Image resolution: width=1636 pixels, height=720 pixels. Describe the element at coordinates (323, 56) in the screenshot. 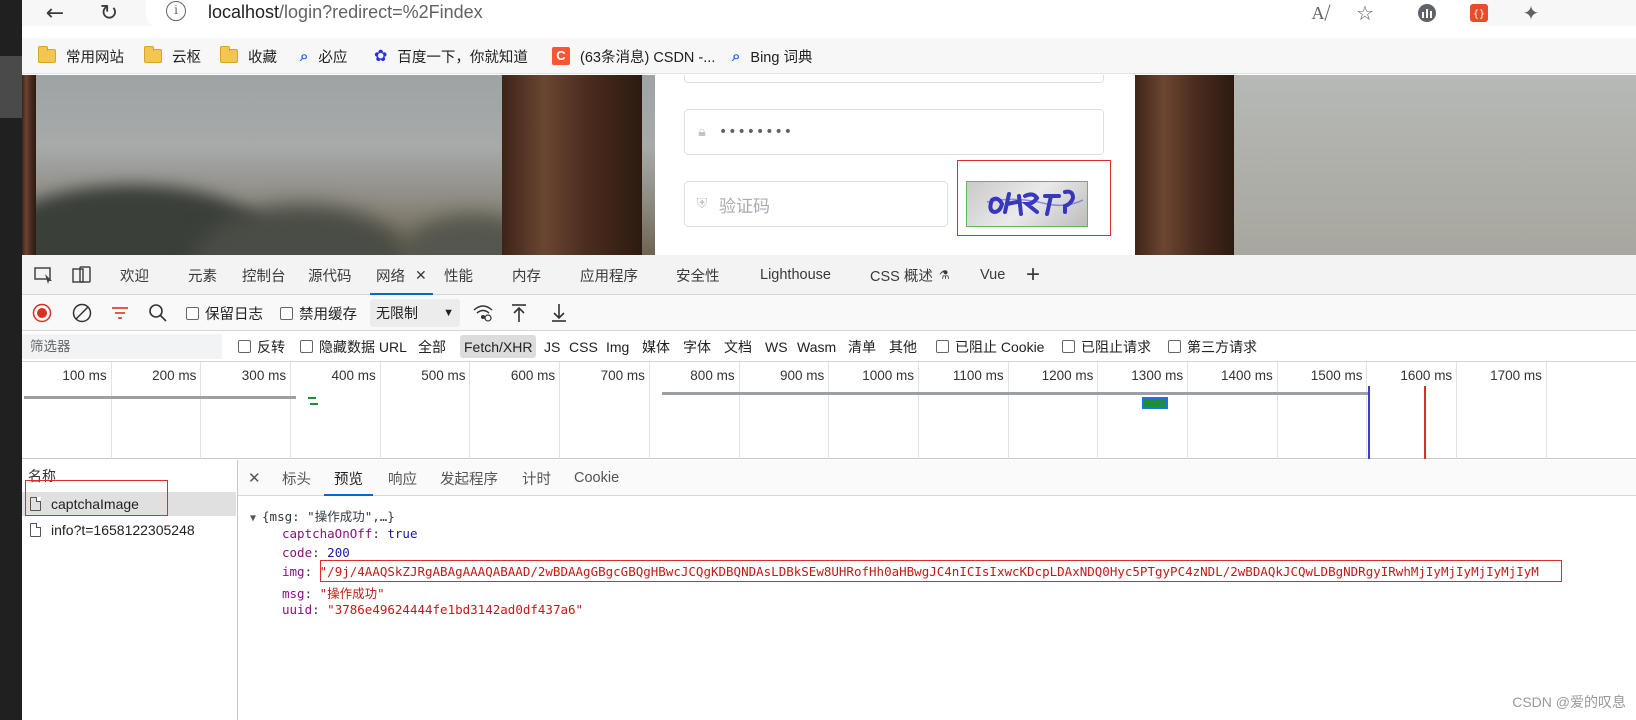

I see `bookmark-link: ⌕ 必应` at that location.